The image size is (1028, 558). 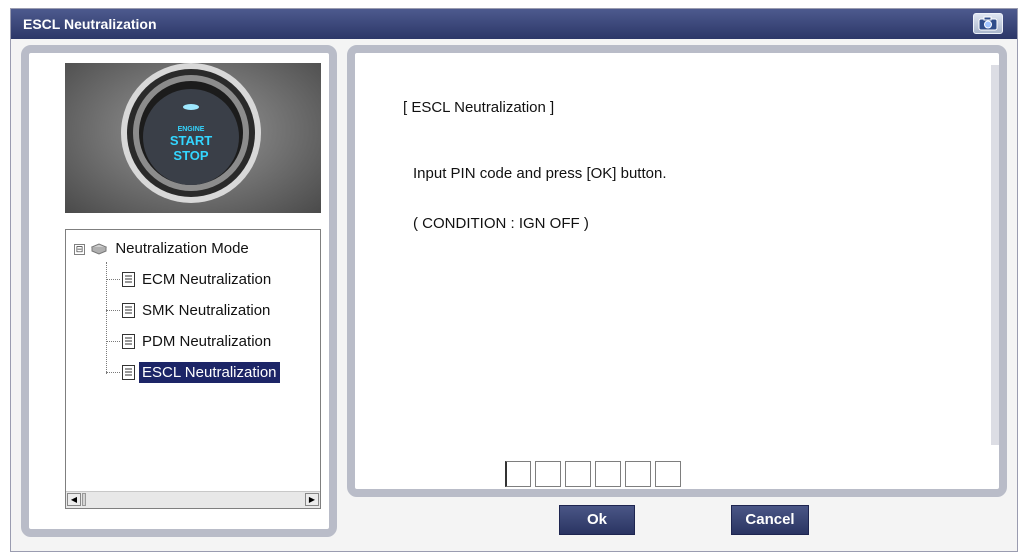 I want to click on tree-item-label: SMK Neutralization, so click(x=206, y=310).